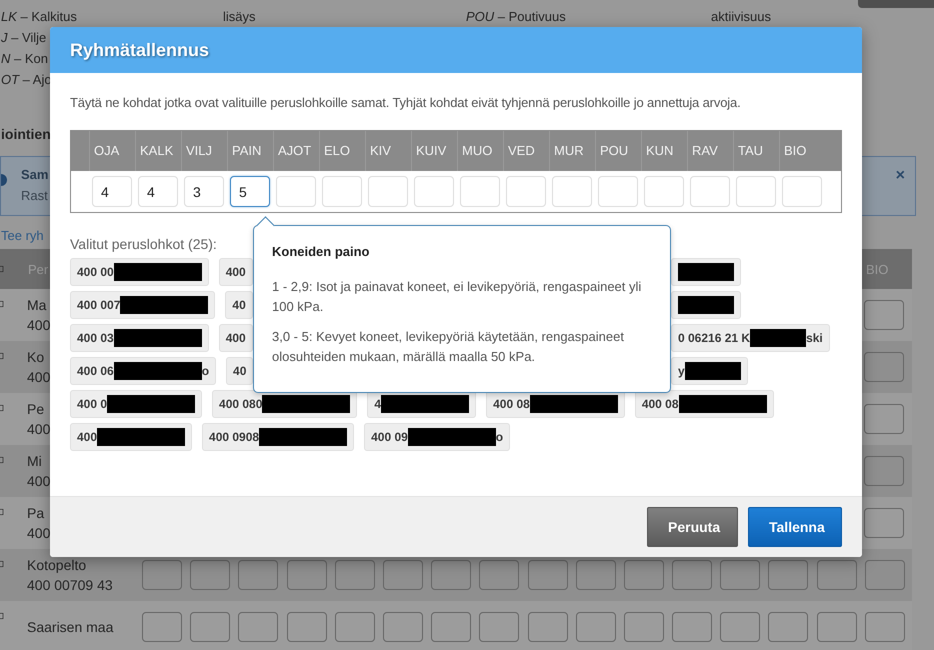 This screenshot has height=650, width=934. I want to click on column-header: KIV, so click(389, 151).